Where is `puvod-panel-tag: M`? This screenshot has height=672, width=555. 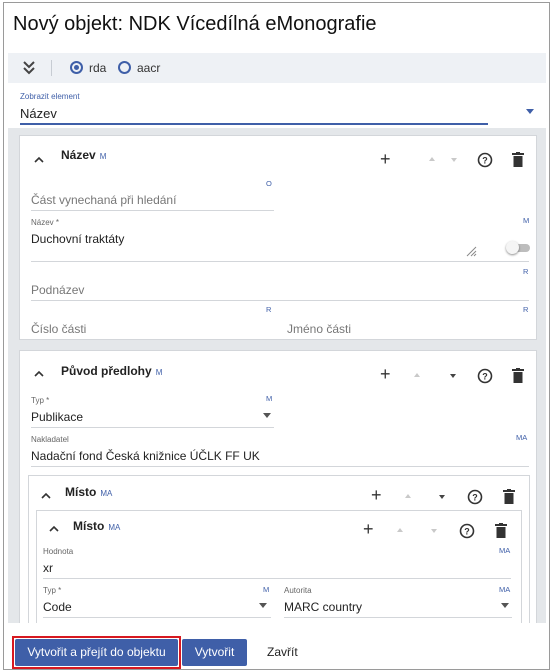
puvod-panel-tag: M is located at coordinates (159, 372).